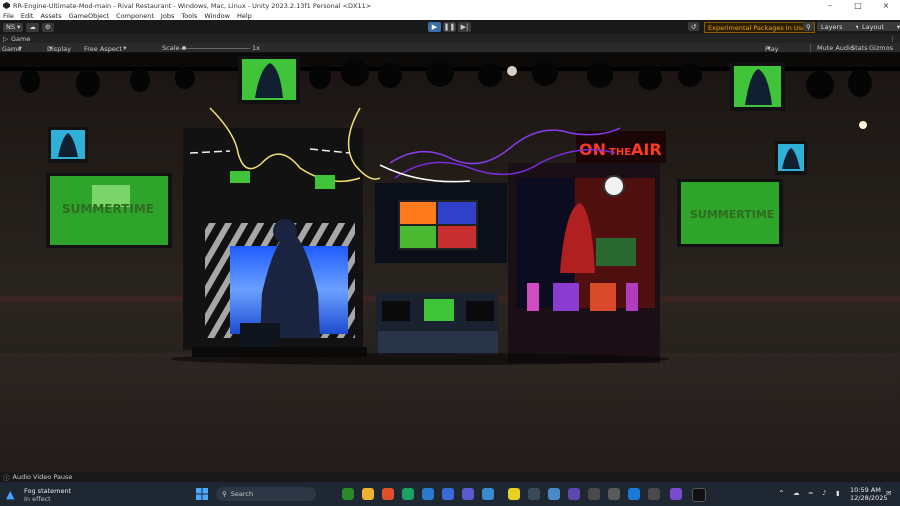 This screenshot has width=900, height=506. I want to click on app-icon, so click(488, 494).